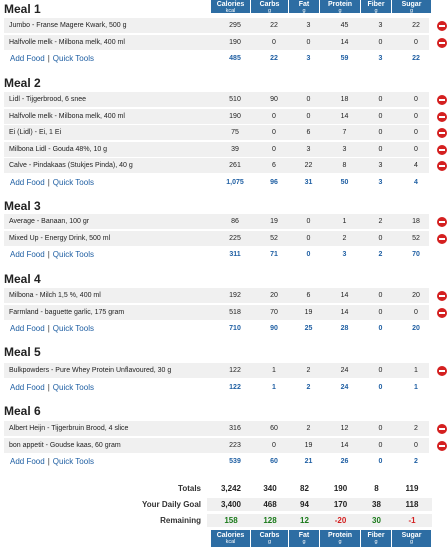  Describe the element at coordinates (68, 25) in the screenshot. I see `food-name: Jumbo - Franse Magere Kwark, 500 g` at that location.